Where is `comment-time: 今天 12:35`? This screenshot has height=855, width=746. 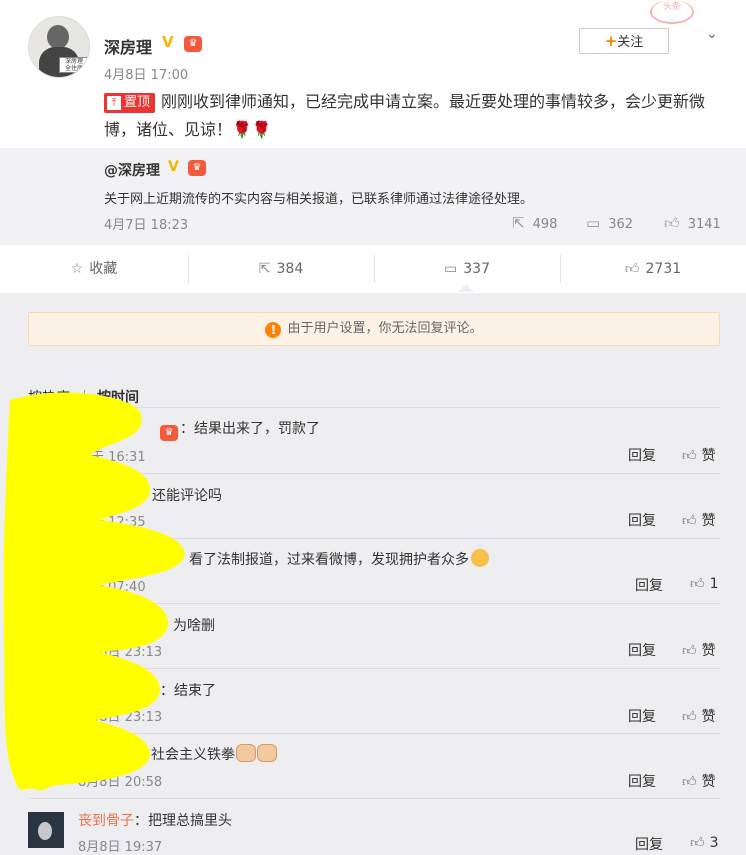 comment-time: 今天 12:35 is located at coordinates (112, 520).